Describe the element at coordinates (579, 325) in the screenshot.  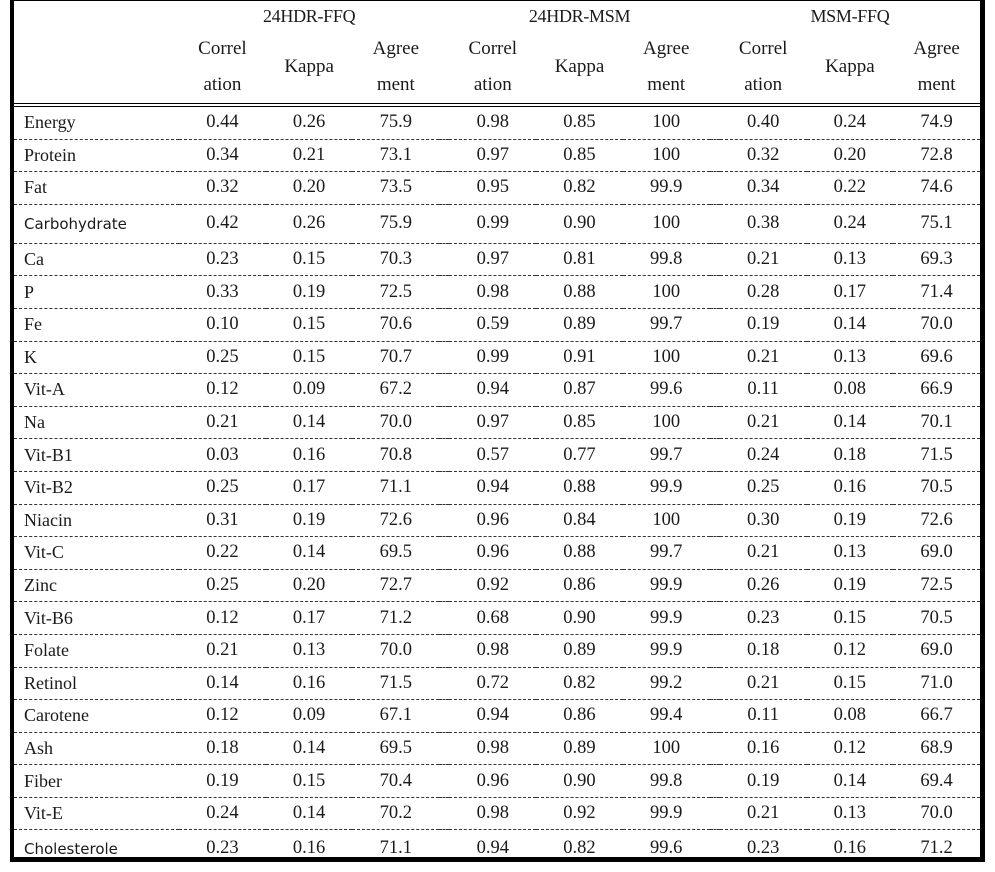
I see `cell-kappa: 0.89` at that location.